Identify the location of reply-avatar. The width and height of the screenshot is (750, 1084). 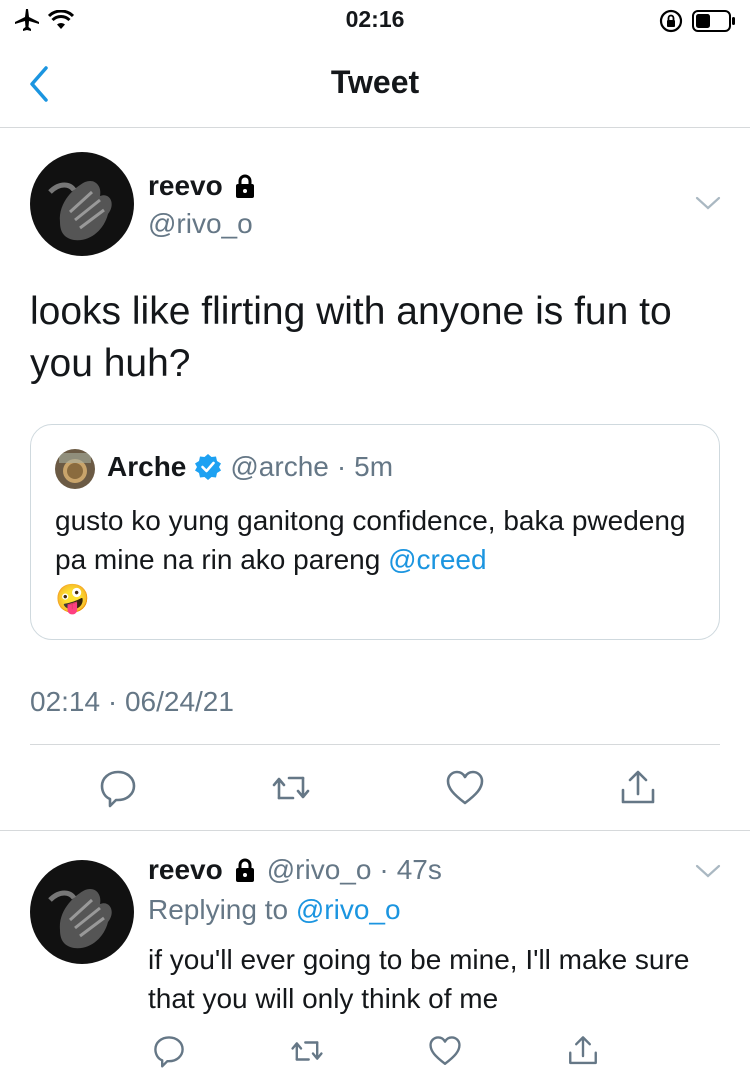
(82, 912).